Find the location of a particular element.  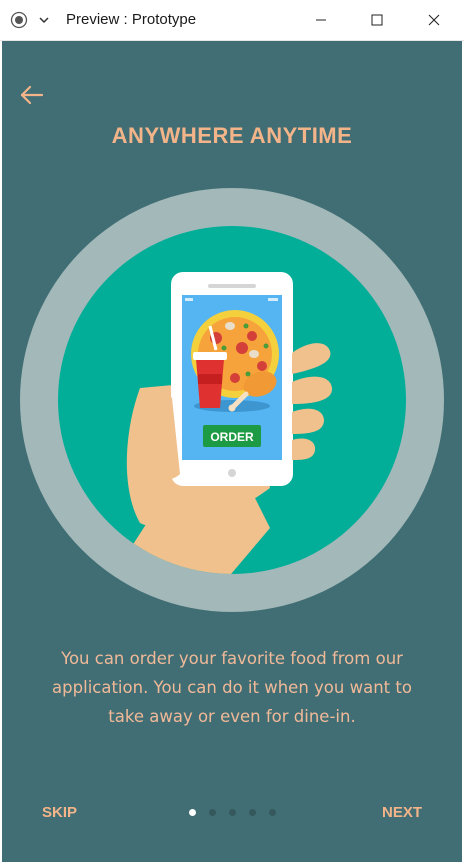

close-button is located at coordinates (434, 20).